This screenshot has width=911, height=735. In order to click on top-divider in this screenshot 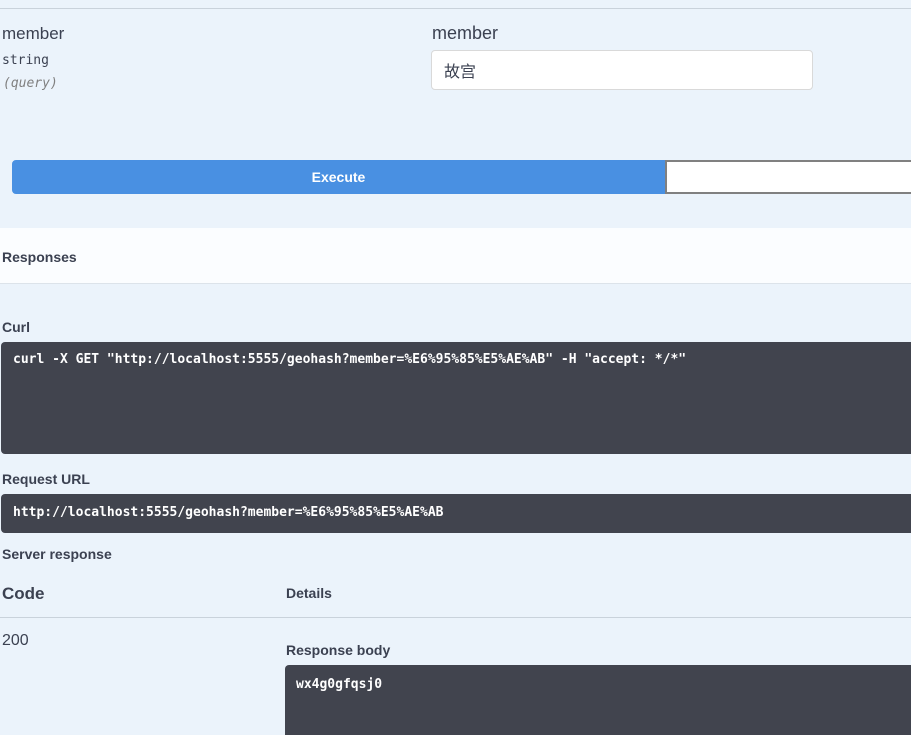, I will do `click(455, 8)`.